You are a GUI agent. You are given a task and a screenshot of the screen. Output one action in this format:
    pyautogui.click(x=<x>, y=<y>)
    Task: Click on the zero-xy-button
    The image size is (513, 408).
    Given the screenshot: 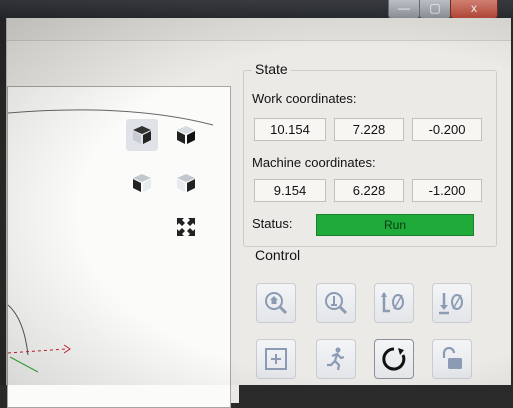 What is the action you would take?
    pyautogui.click(x=394, y=303)
    